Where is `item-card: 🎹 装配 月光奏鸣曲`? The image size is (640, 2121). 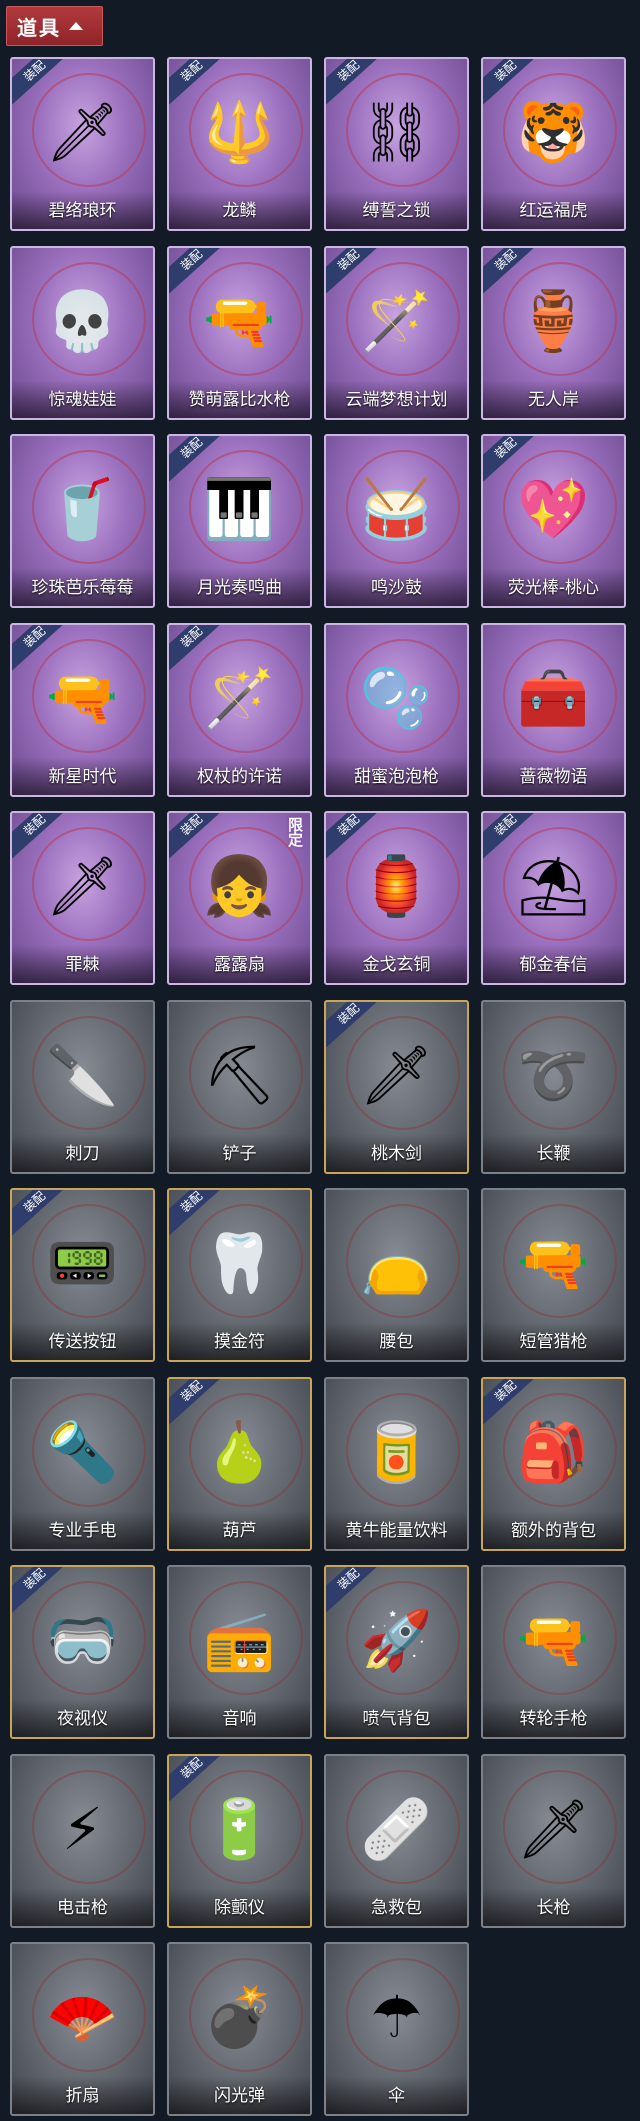
item-card: 🎹 装配 月光奏鸣曲 is located at coordinates (239, 521).